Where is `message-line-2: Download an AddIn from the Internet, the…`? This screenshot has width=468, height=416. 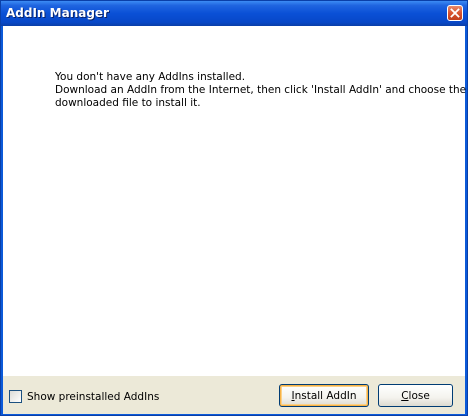
message-line-2: Download an AddIn from the Internet, the… is located at coordinates (261, 90).